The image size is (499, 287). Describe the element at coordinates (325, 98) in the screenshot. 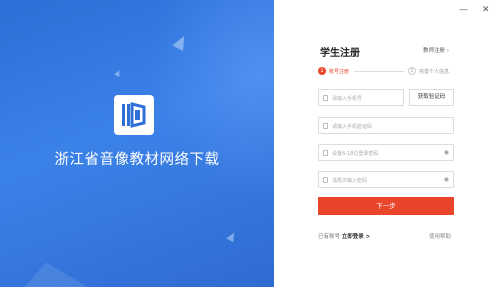

I see `phone-icon` at that location.